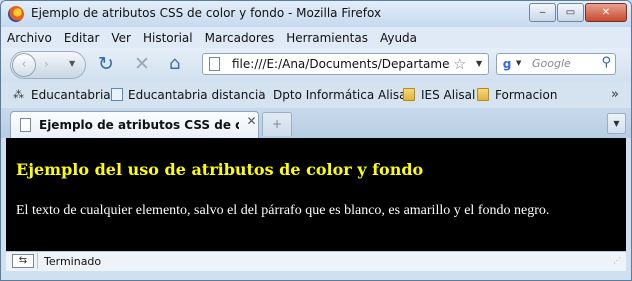  I want to click on menu-editar: Editar, so click(82, 38).